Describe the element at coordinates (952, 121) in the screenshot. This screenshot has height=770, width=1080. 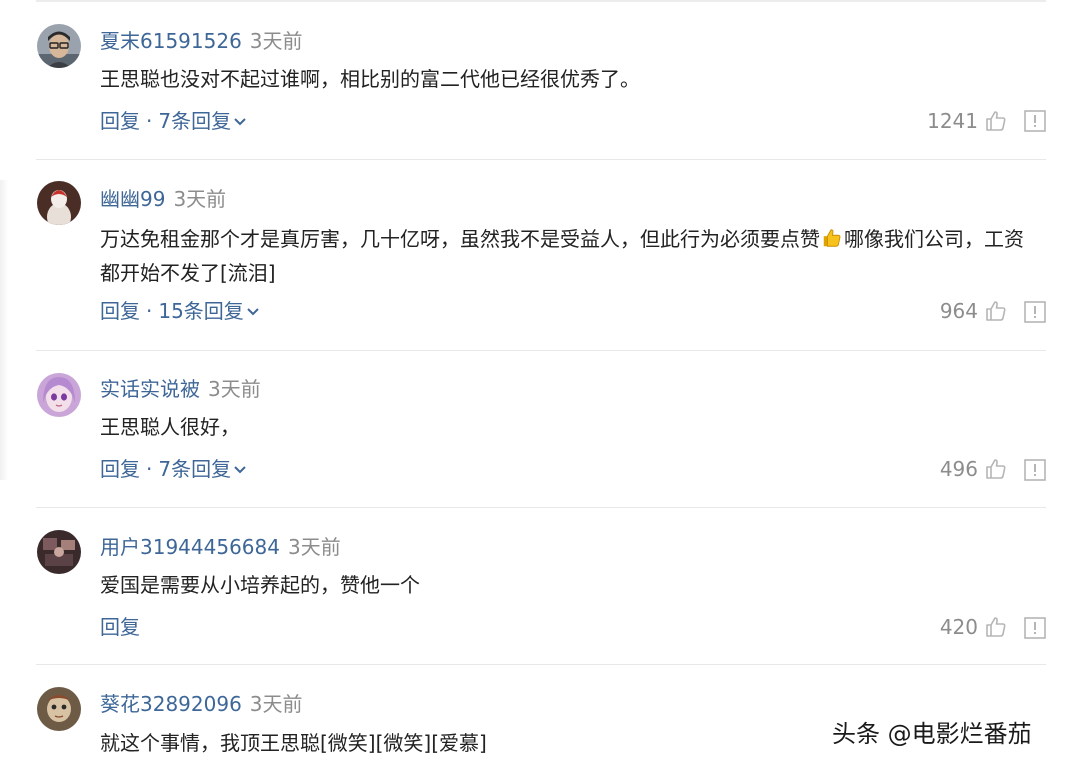
I see `like-count: 1241` at that location.